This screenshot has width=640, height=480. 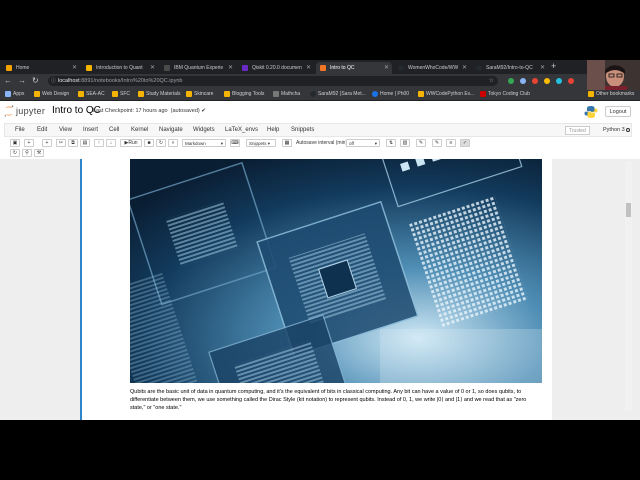 What do you see at coordinates (405, 143) in the screenshot?
I see `chart-icon: ▥` at bounding box center [405, 143].